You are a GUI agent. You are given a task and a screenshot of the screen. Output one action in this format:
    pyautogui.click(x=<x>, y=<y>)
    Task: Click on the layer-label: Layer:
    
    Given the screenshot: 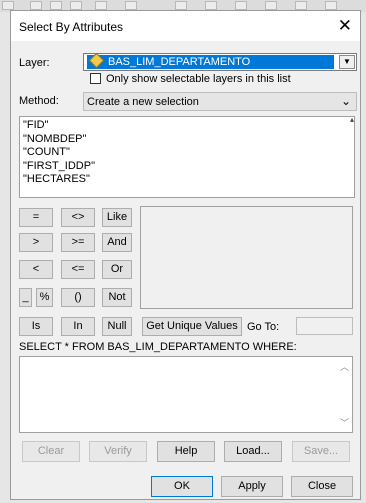 What is the action you would take?
    pyautogui.click(x=34, y=63)
    